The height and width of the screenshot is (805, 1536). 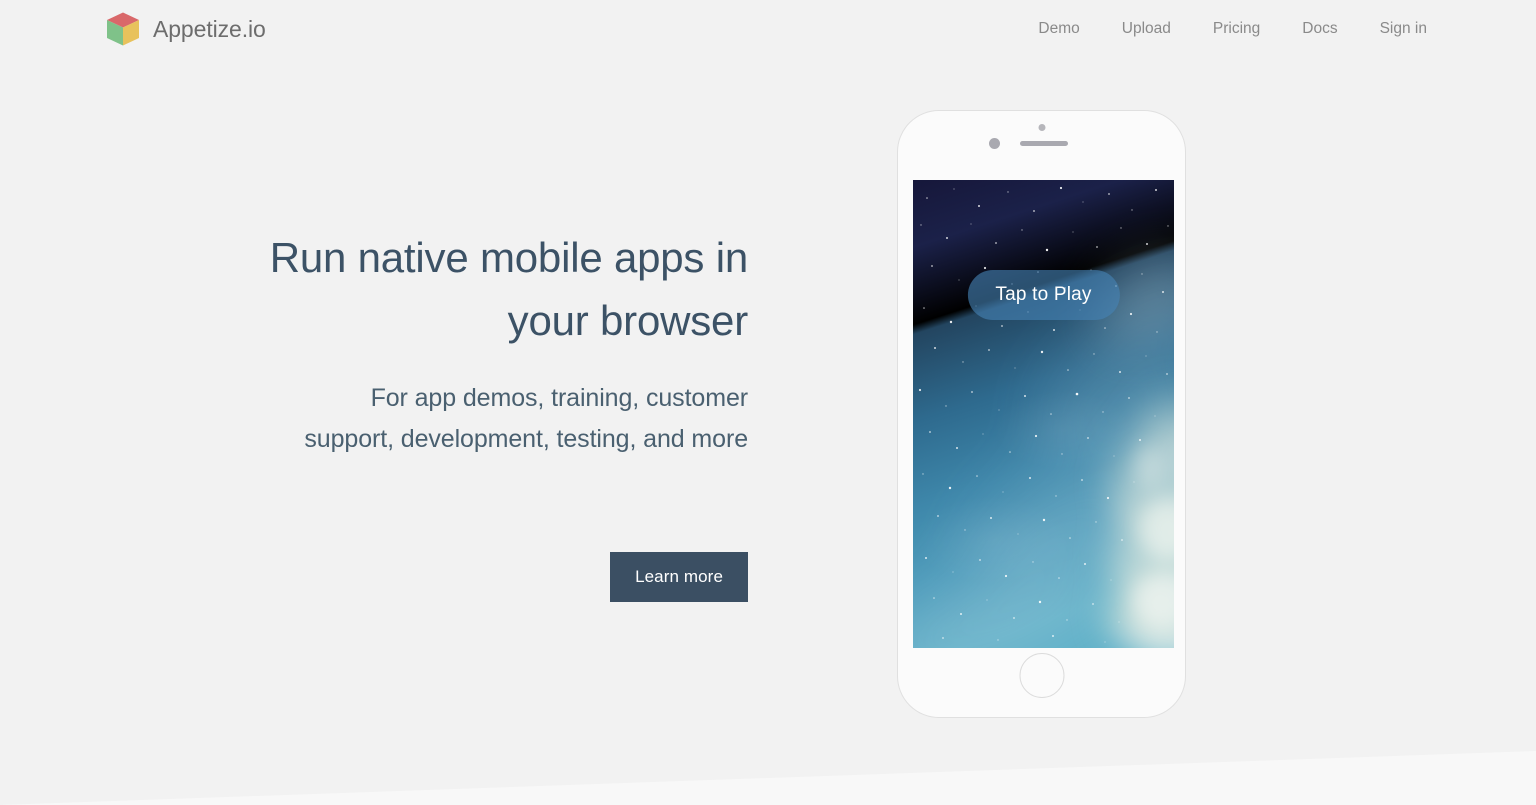 What do you see at coordinates (628, 320) in the screenshot?
I see `headline-line-2: your browser` at bounding box center [628, 320].